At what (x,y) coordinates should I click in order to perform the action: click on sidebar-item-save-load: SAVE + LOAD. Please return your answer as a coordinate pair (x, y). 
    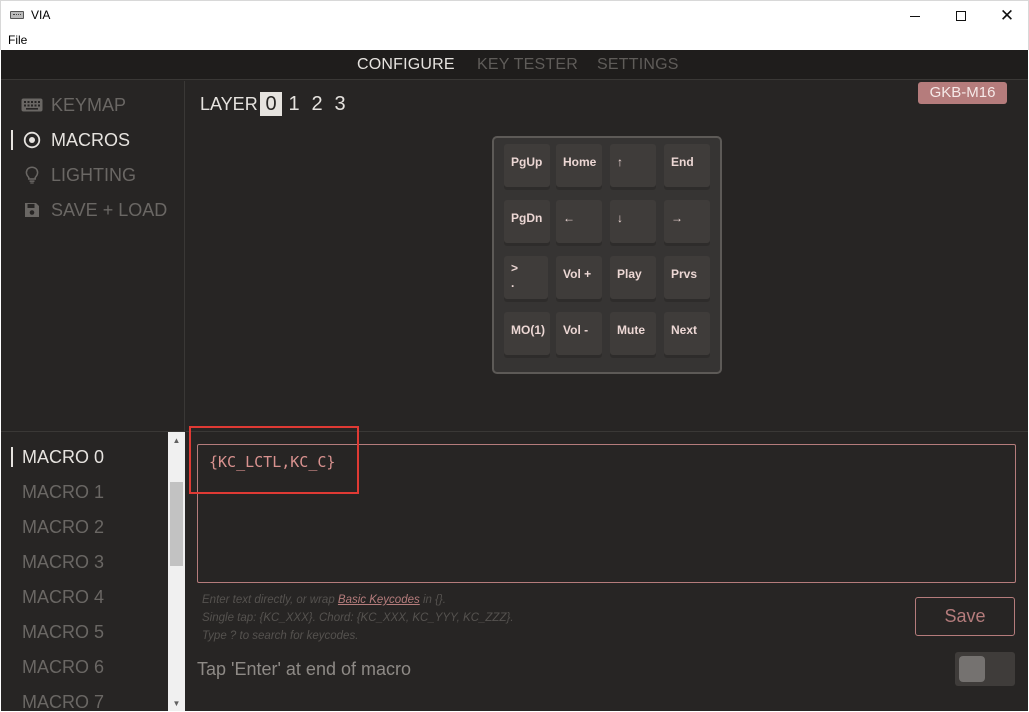
    Looking at the image, I should click on (89, 210).